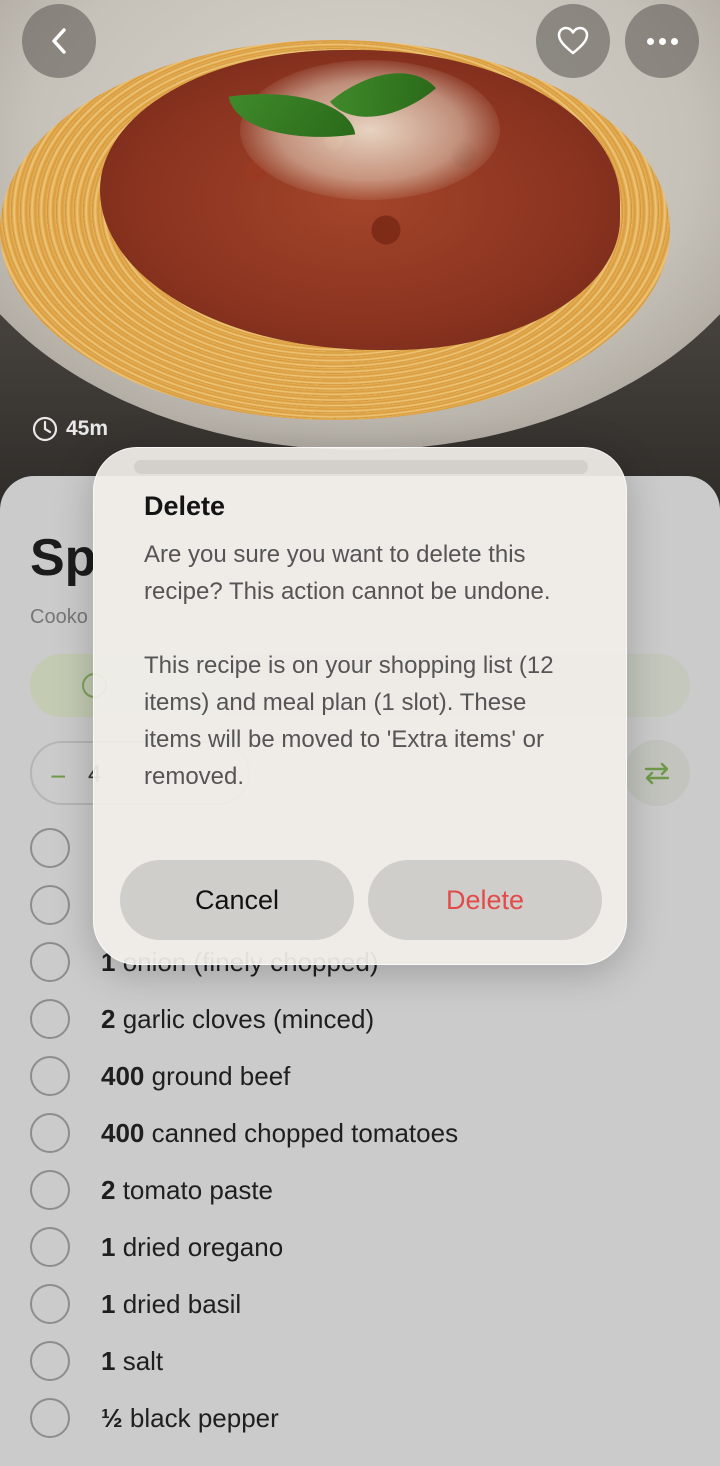  What do you see at coordinates (360, 1369) in the screenshot?
I see `list-item: 1 salt` at bounding box center [360, 1369].